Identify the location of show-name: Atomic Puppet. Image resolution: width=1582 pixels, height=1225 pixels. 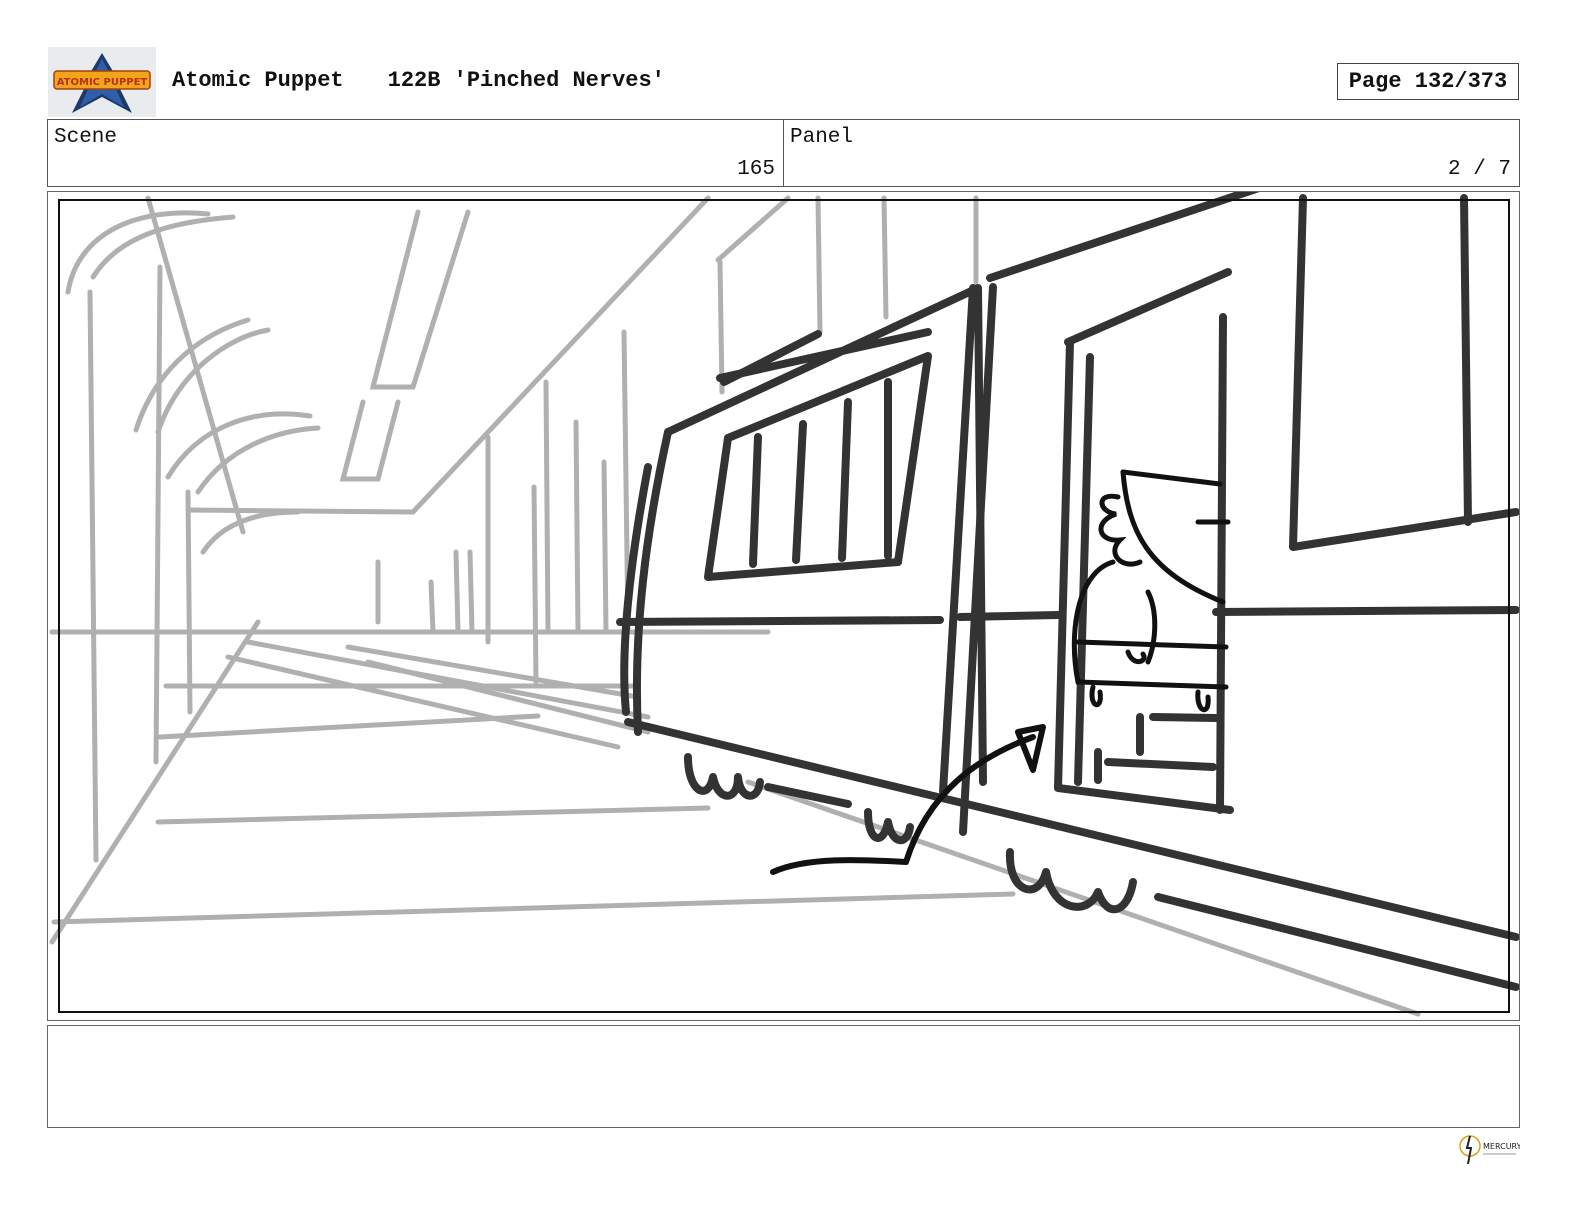
(258, 80).